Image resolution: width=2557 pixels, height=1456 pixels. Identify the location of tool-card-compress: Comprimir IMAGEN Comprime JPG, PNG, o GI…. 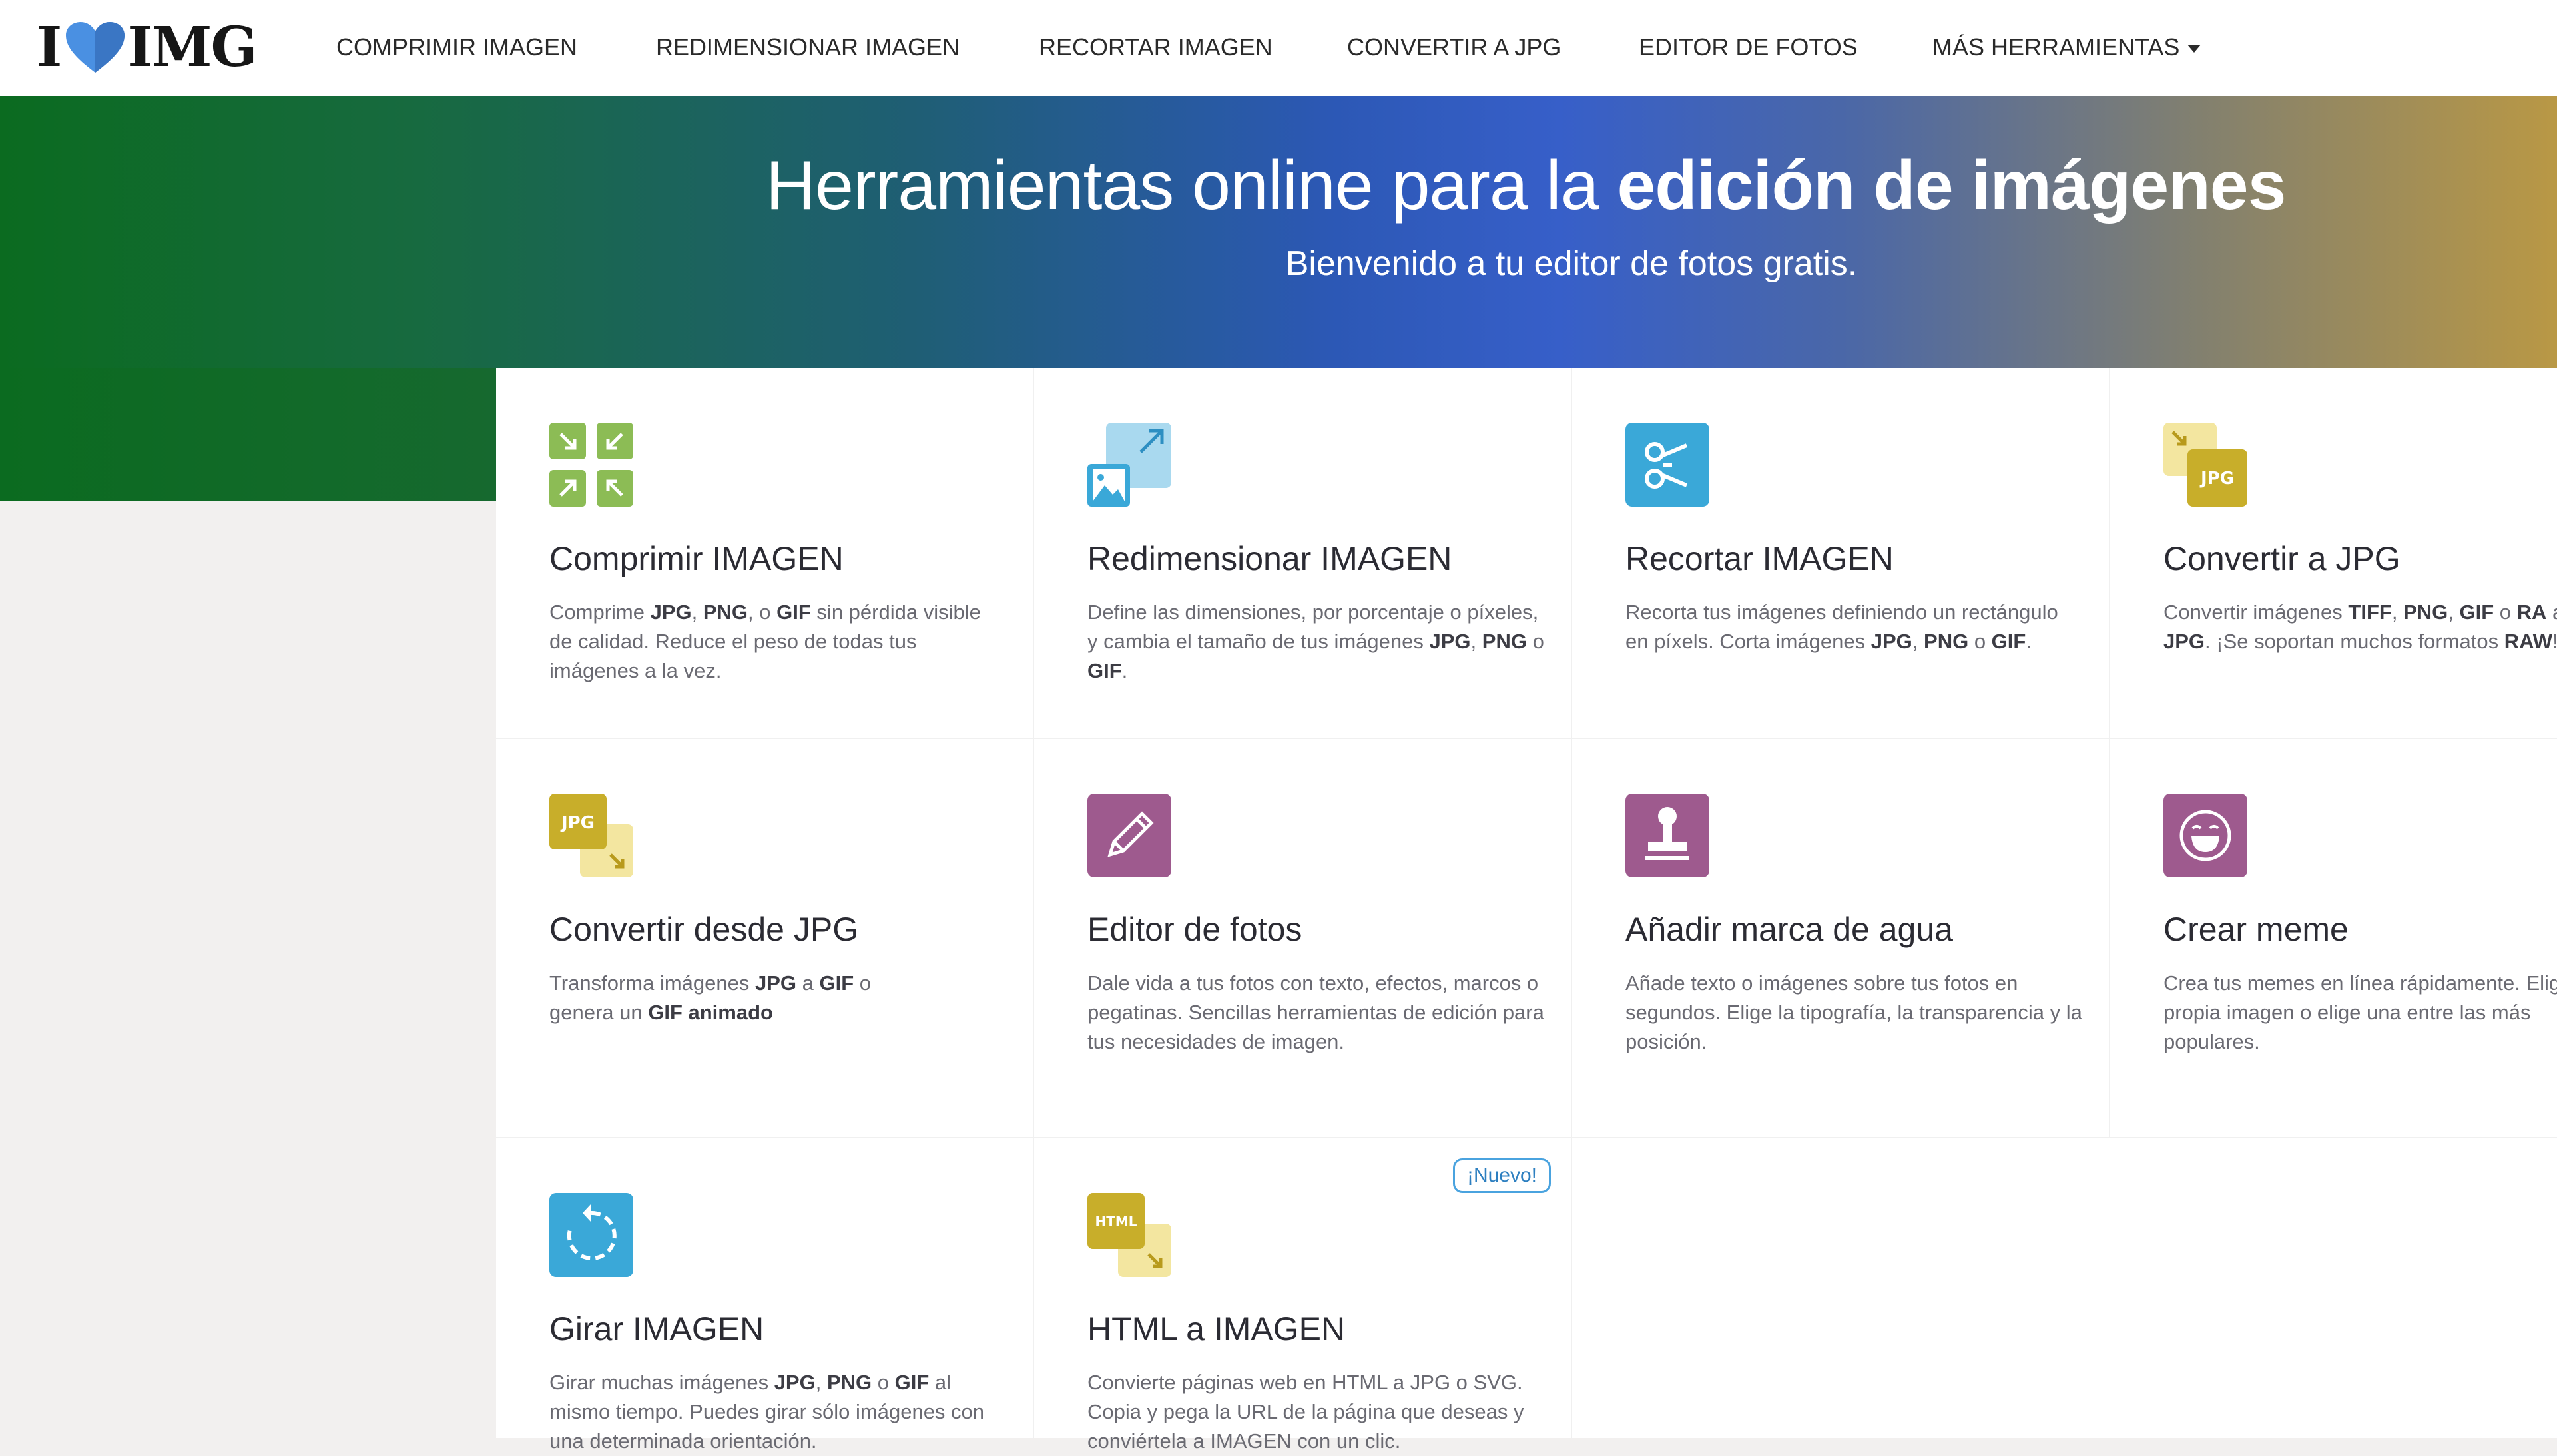
(765, 553).